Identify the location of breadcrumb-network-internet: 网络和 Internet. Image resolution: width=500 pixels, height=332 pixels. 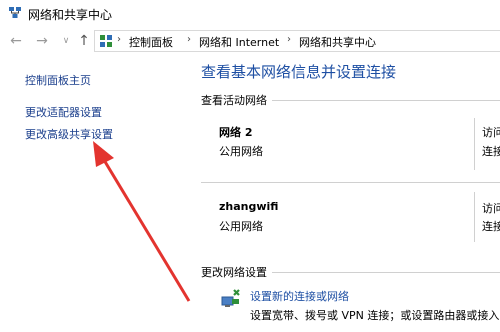
(239, 42).